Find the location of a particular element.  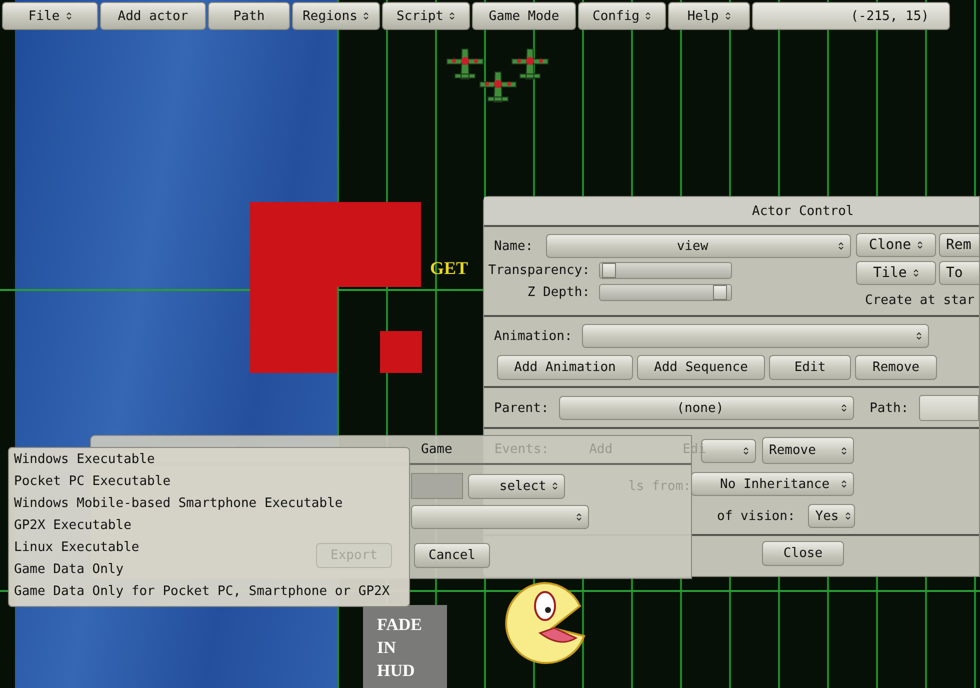

menu-item: Windows Executable is located at coordinates (84, 460).